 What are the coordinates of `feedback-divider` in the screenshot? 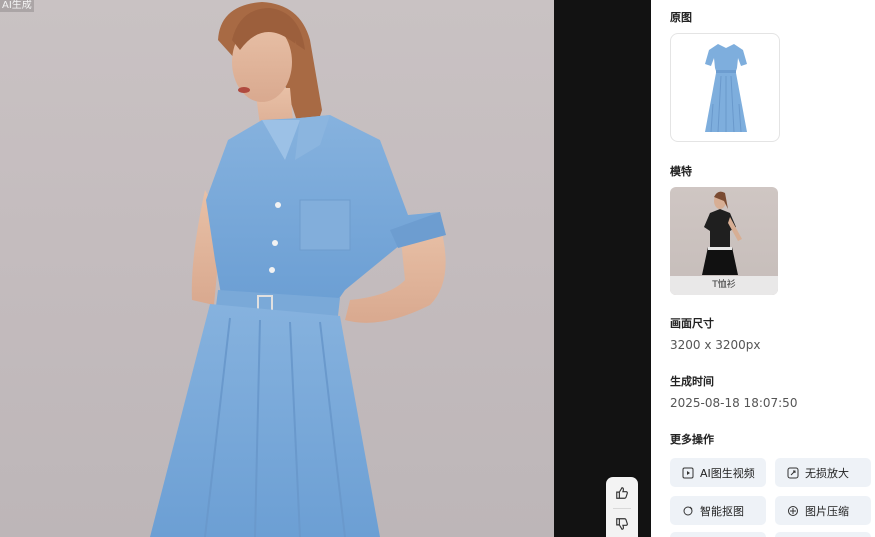 It's located at (622, 508).